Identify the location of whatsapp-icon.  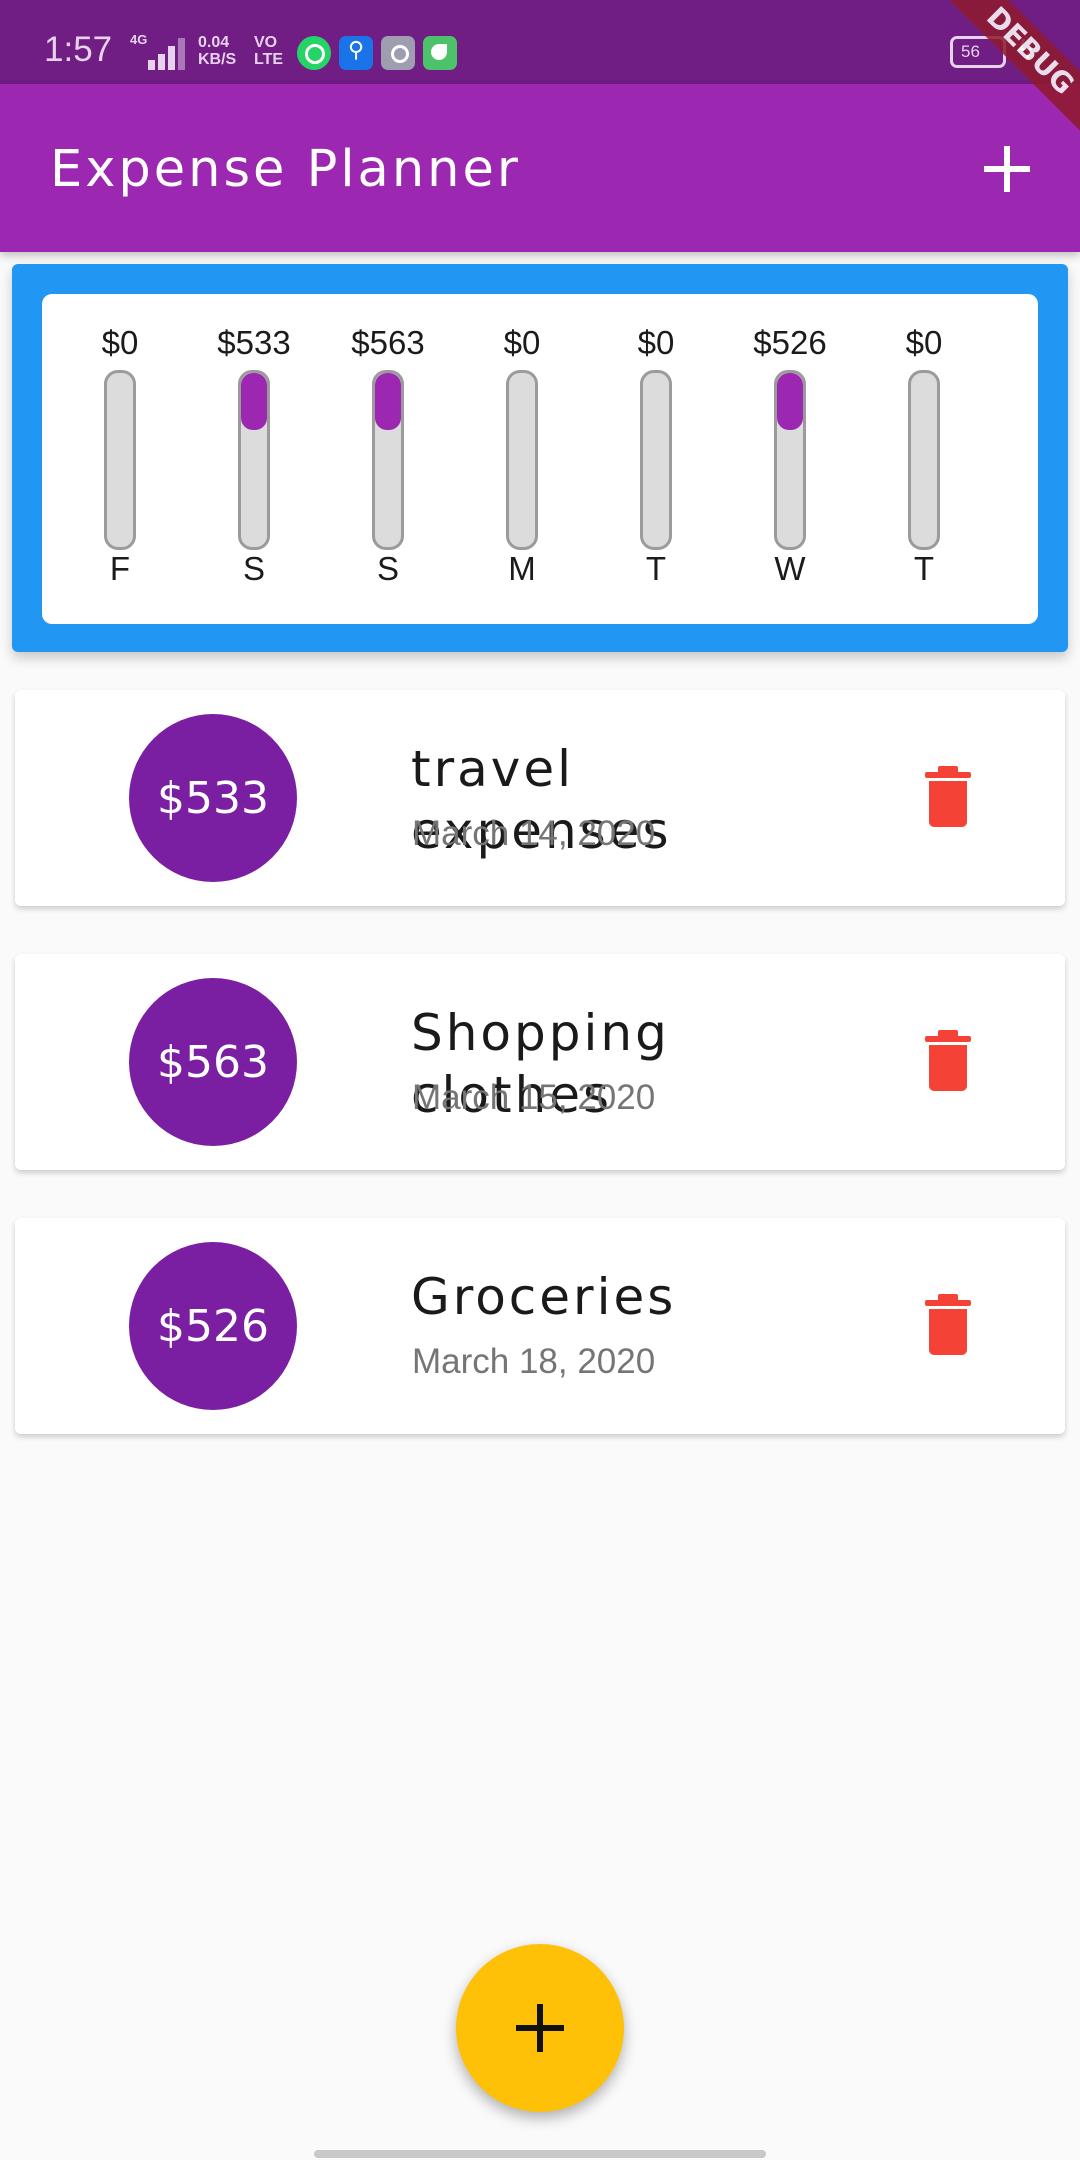
(314, 53).